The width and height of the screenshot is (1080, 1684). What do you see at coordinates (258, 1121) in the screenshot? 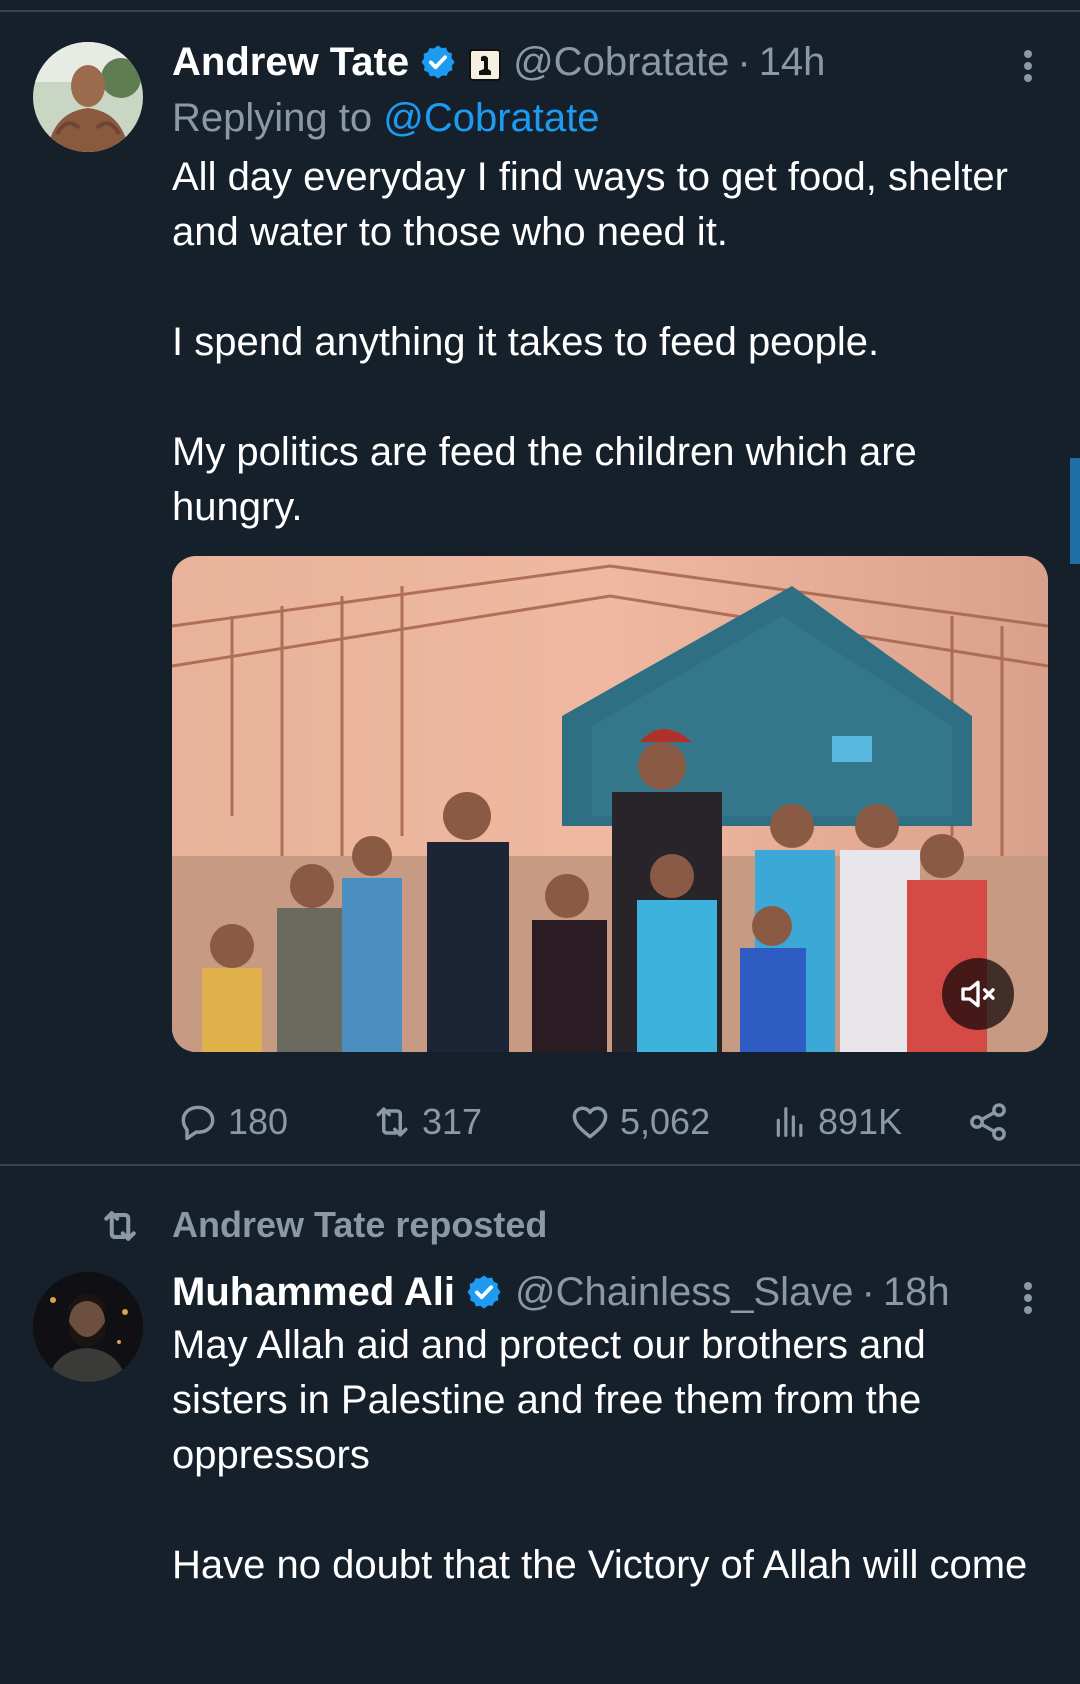
I see `reply-count: 180` at bounding box center [258, 1121].